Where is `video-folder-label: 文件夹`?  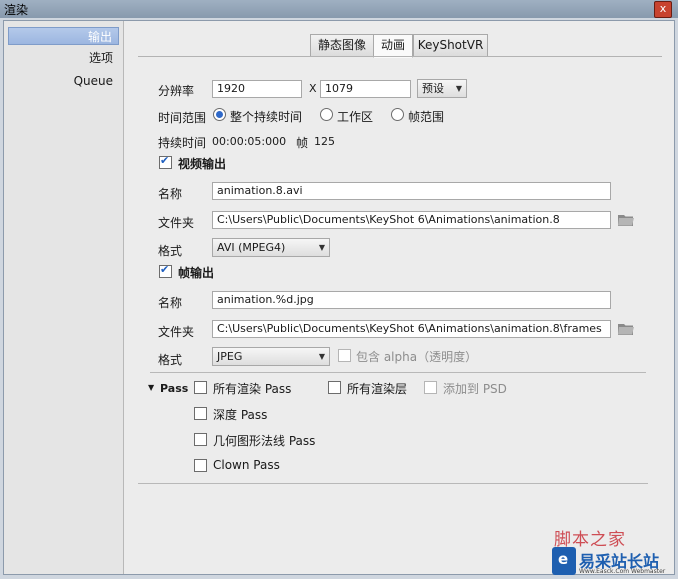 video-folder-label: 文件夹 is located at coordinates (176, 223).